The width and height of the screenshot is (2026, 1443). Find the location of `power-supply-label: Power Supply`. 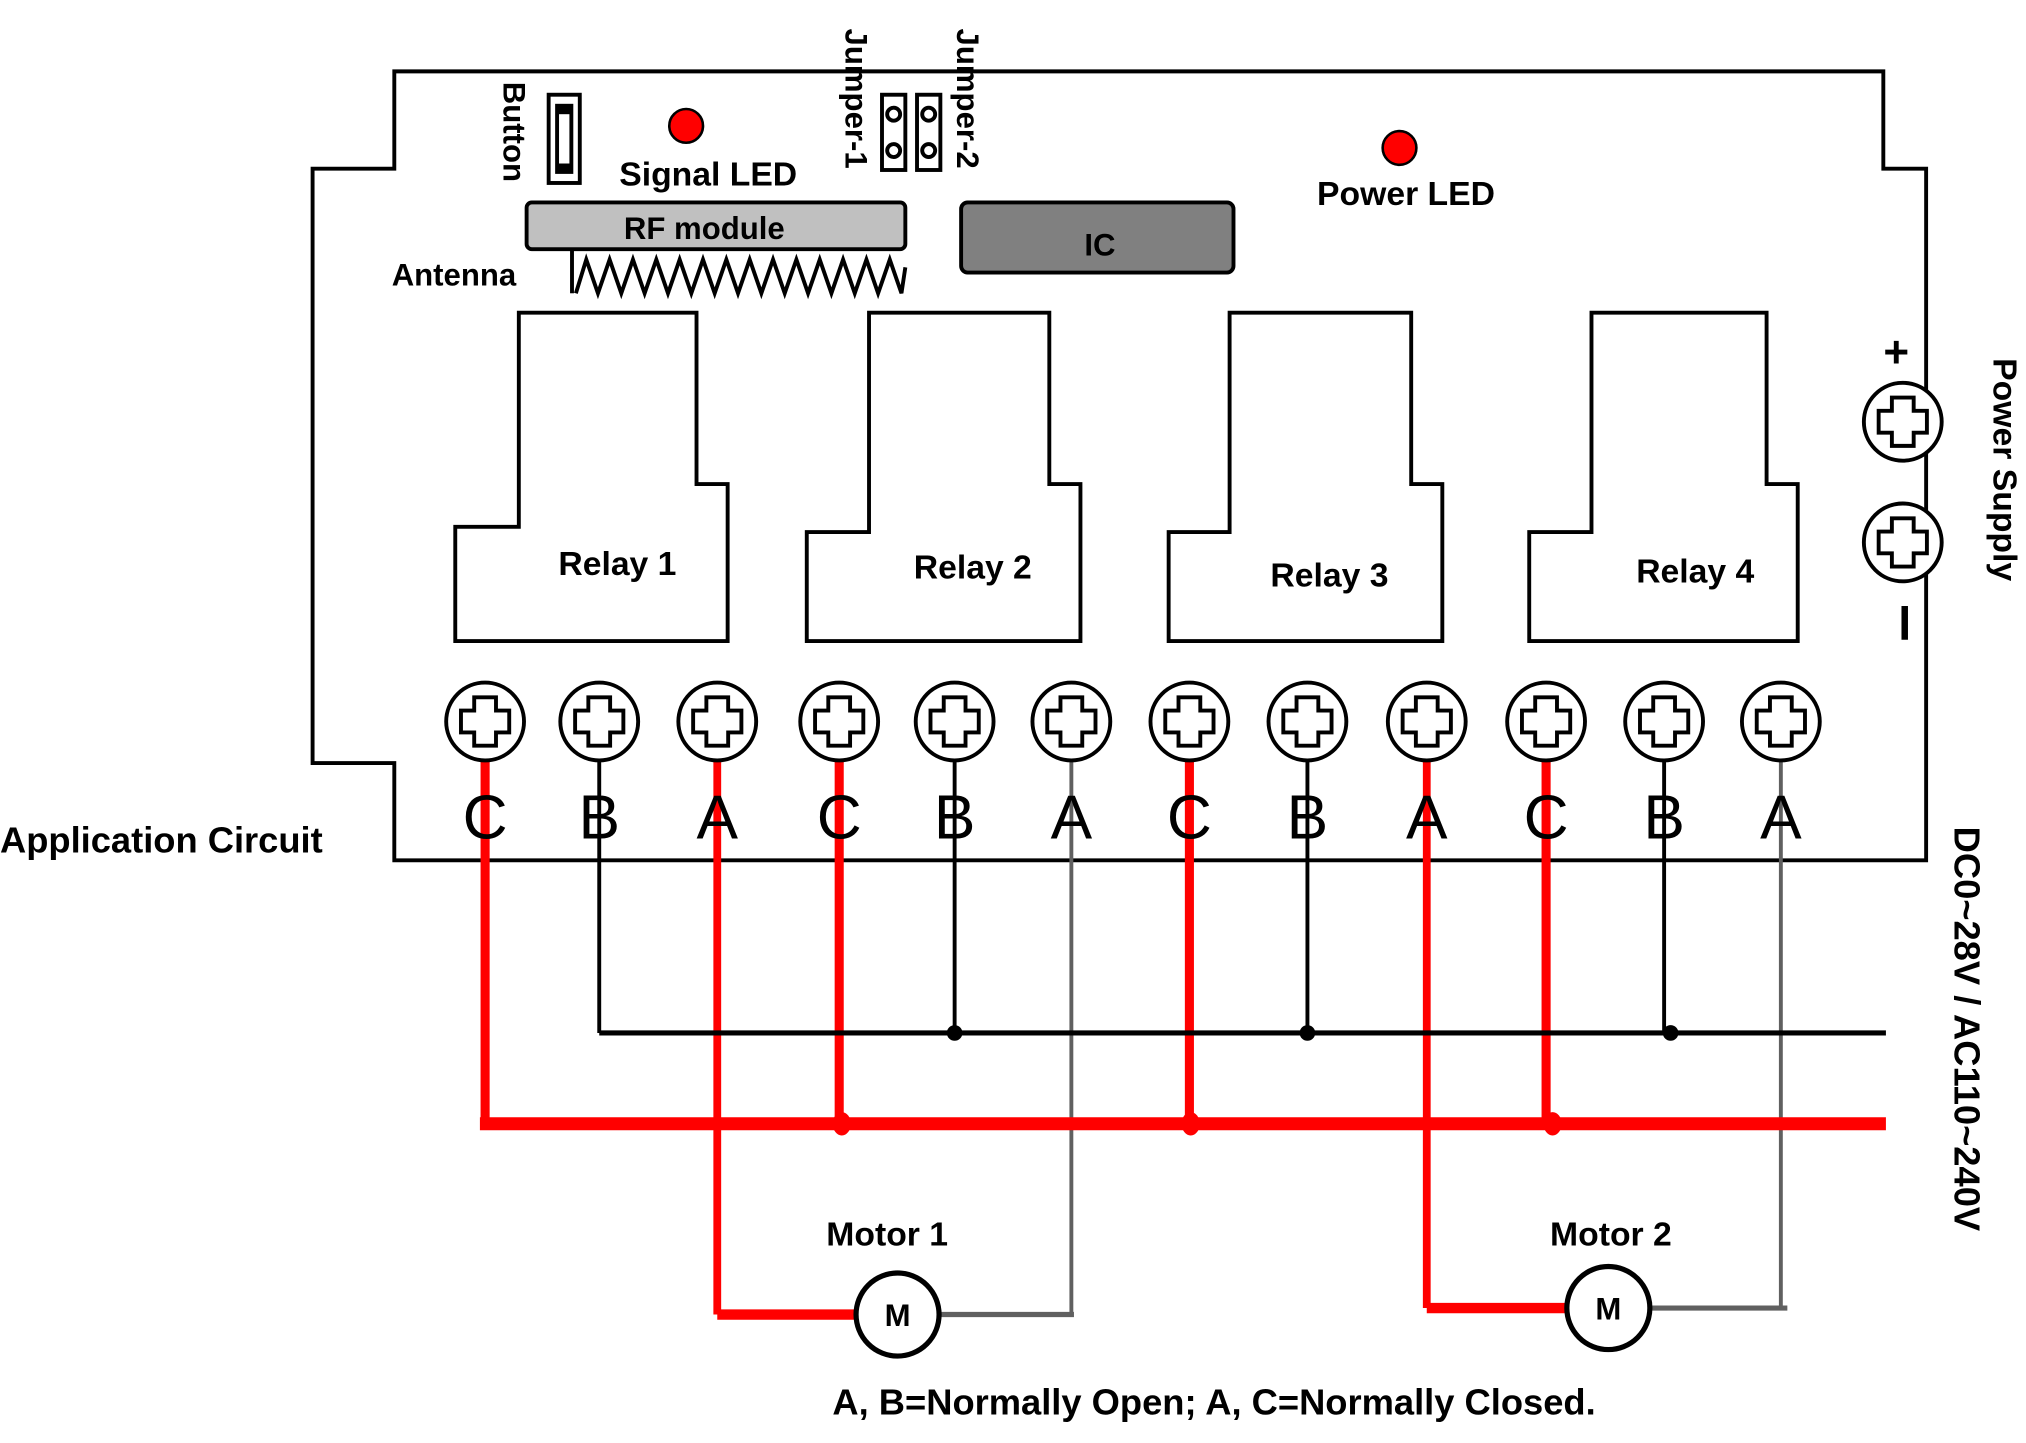

power-supply-label: Power Supply is located at coordinates (2005, 469).